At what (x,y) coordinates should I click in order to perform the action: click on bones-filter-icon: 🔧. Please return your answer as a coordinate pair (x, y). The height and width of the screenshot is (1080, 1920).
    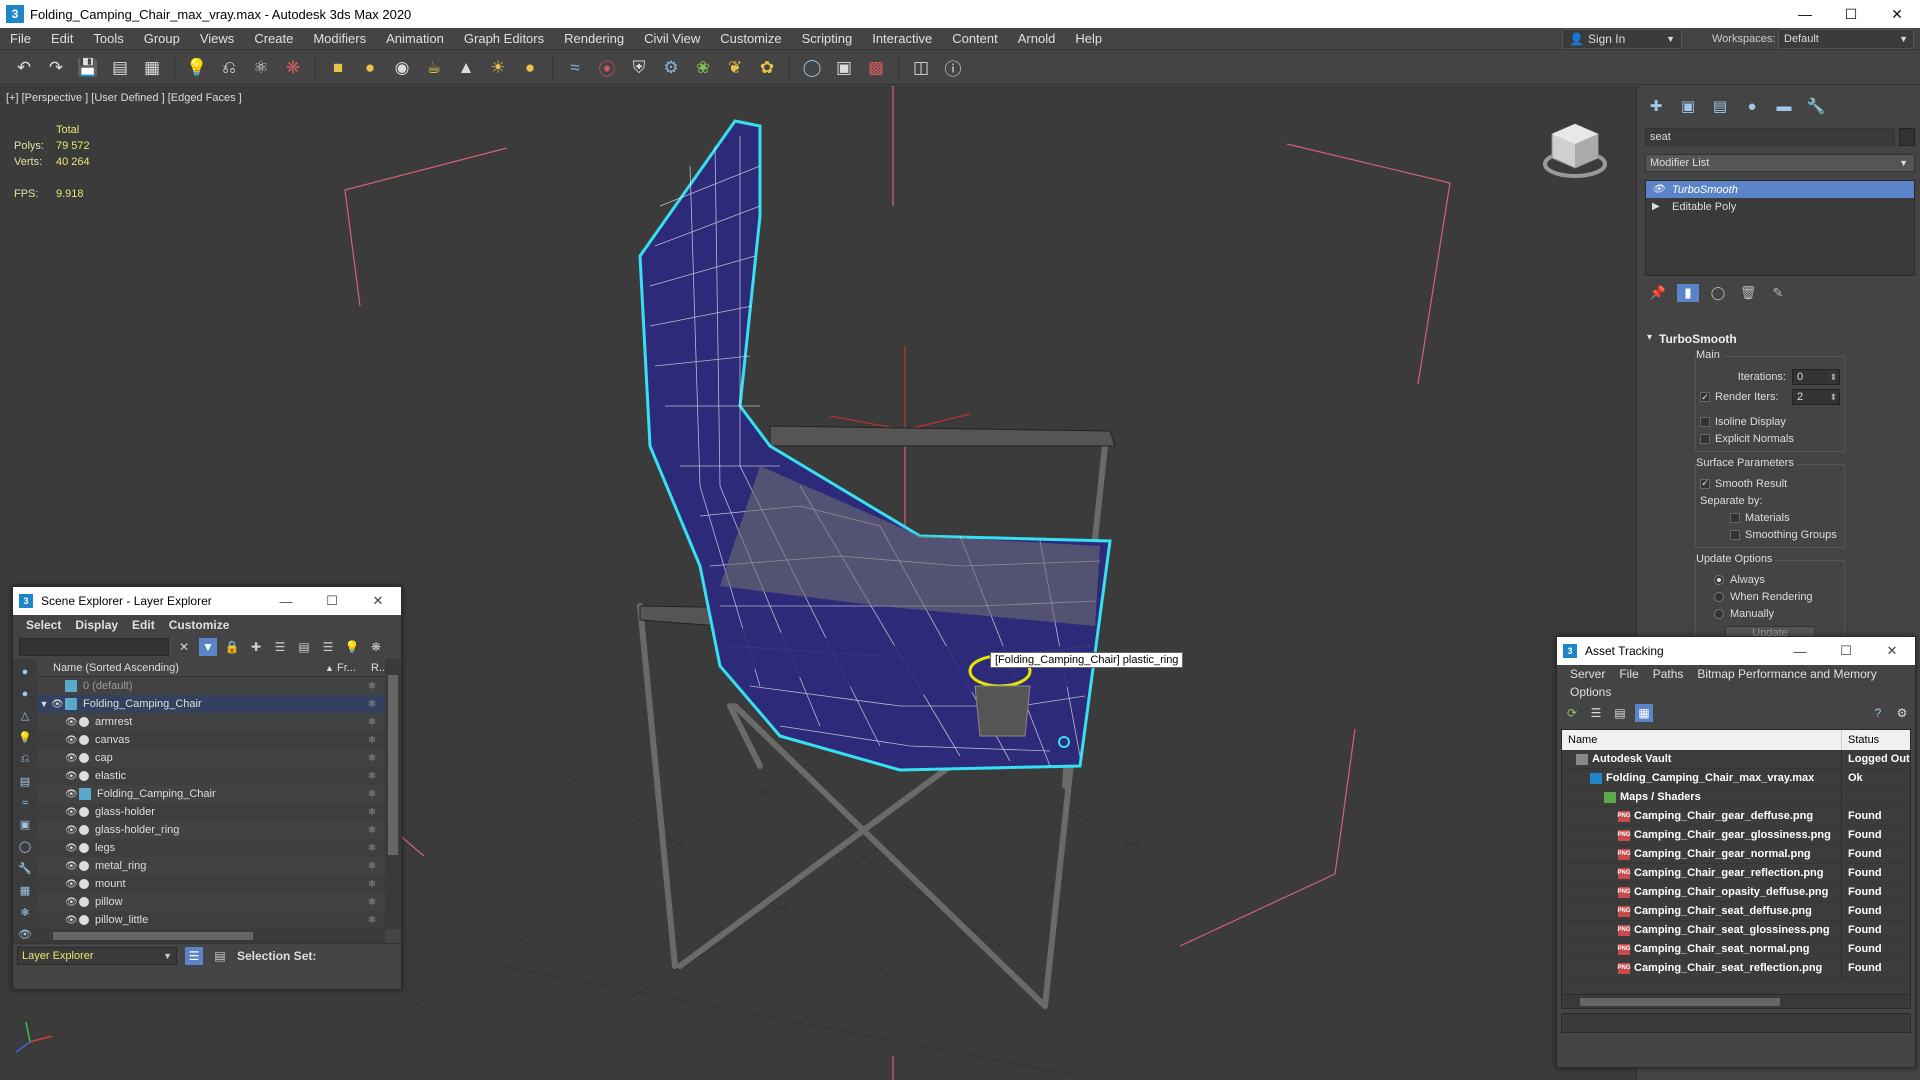
    Looking at the image, I should click on (25, 869).